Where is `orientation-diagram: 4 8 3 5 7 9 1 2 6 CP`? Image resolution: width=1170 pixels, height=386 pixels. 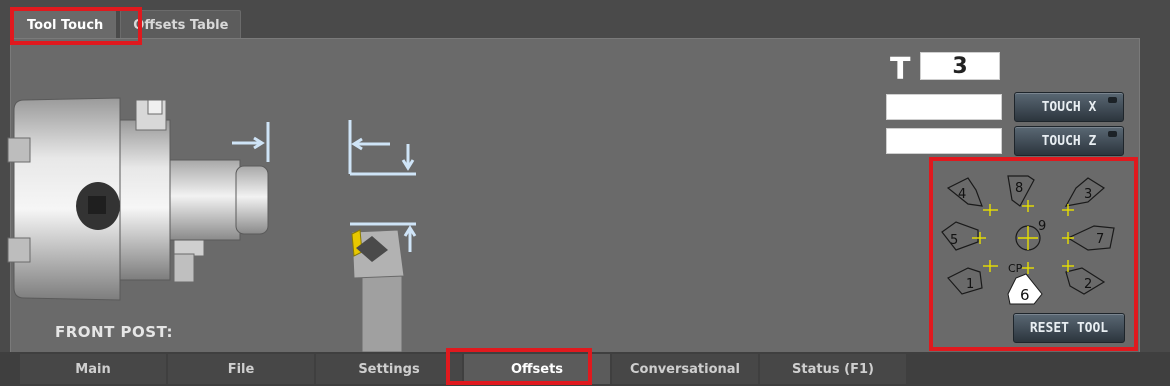
orientation-diagram: 4 8 3 5 7 9 1 2 6 CP is located at coordinates (1028, 240).